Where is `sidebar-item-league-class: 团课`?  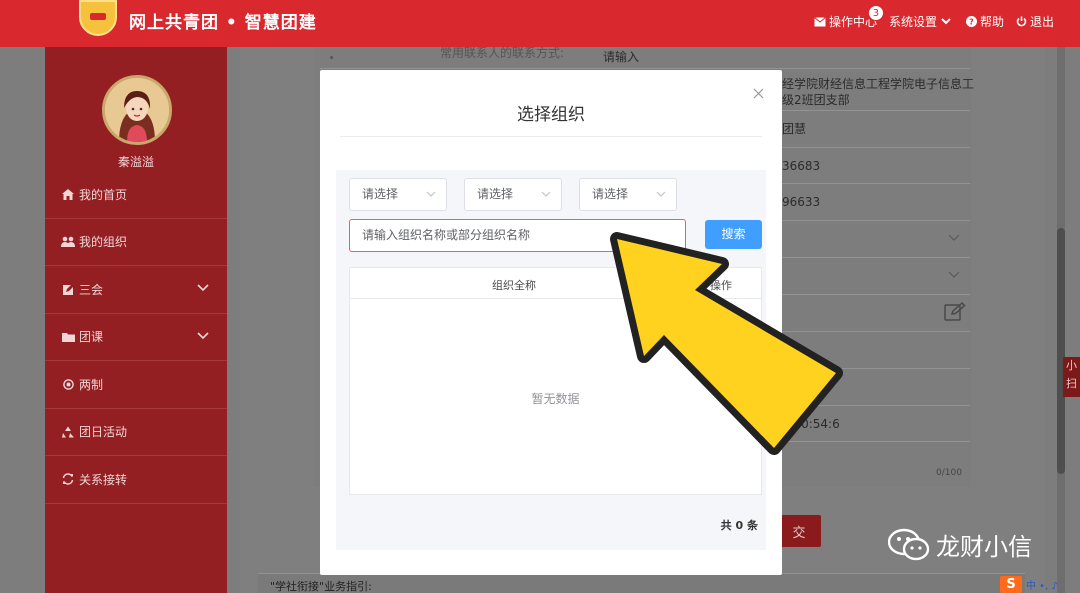
sidebar-item-league-class: 团课 is located at coordinates (136, 337).